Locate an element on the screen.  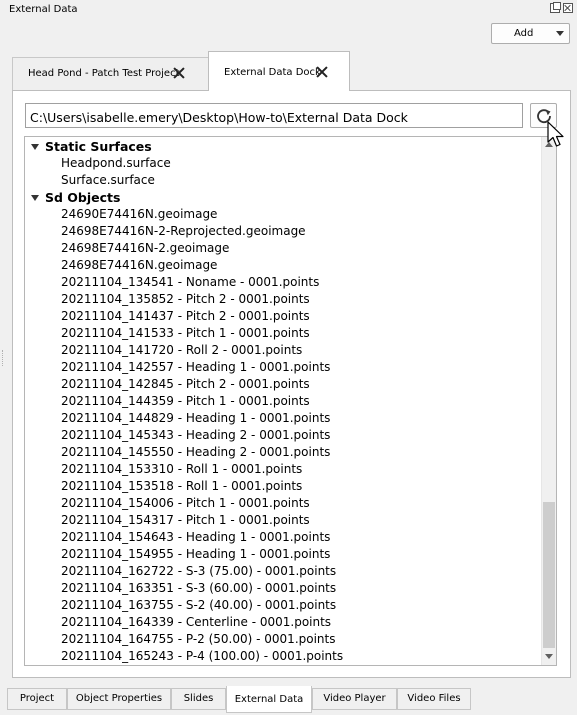
item-label: 20211104_153518 - Roll 1 - 0001.points is located at coordinates (182, 486).